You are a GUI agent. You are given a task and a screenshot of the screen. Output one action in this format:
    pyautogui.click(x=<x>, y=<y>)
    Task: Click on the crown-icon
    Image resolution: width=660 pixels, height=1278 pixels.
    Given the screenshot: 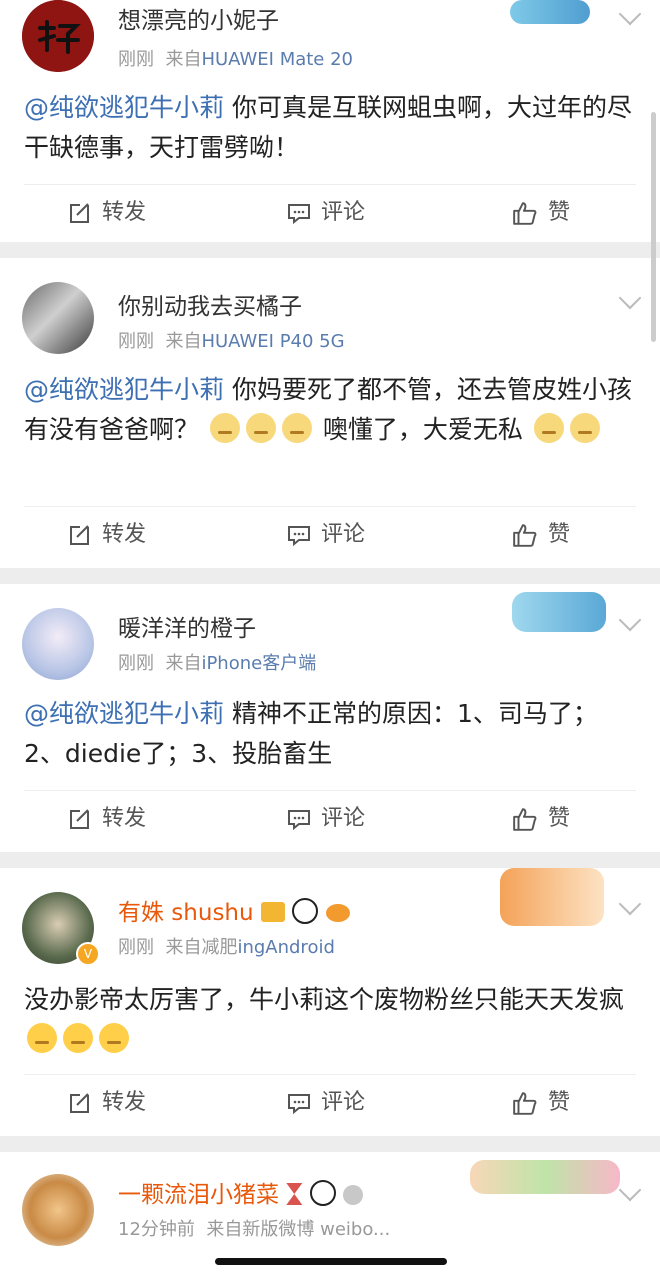 What is the action you would take?
    pyautogui.click(x=272, y=912)
    